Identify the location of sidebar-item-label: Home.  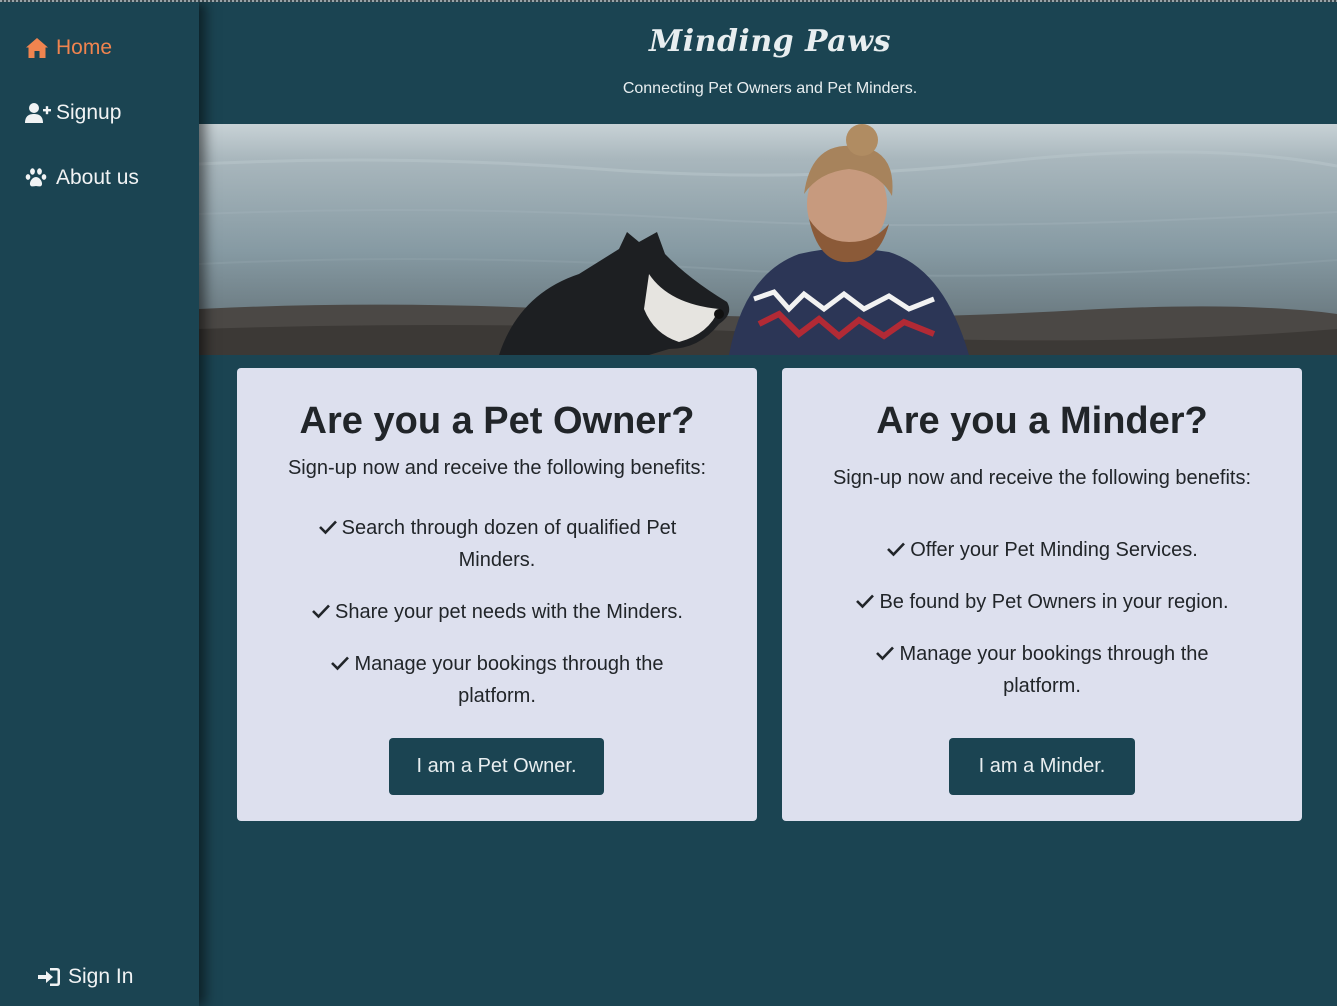
(84, 47).